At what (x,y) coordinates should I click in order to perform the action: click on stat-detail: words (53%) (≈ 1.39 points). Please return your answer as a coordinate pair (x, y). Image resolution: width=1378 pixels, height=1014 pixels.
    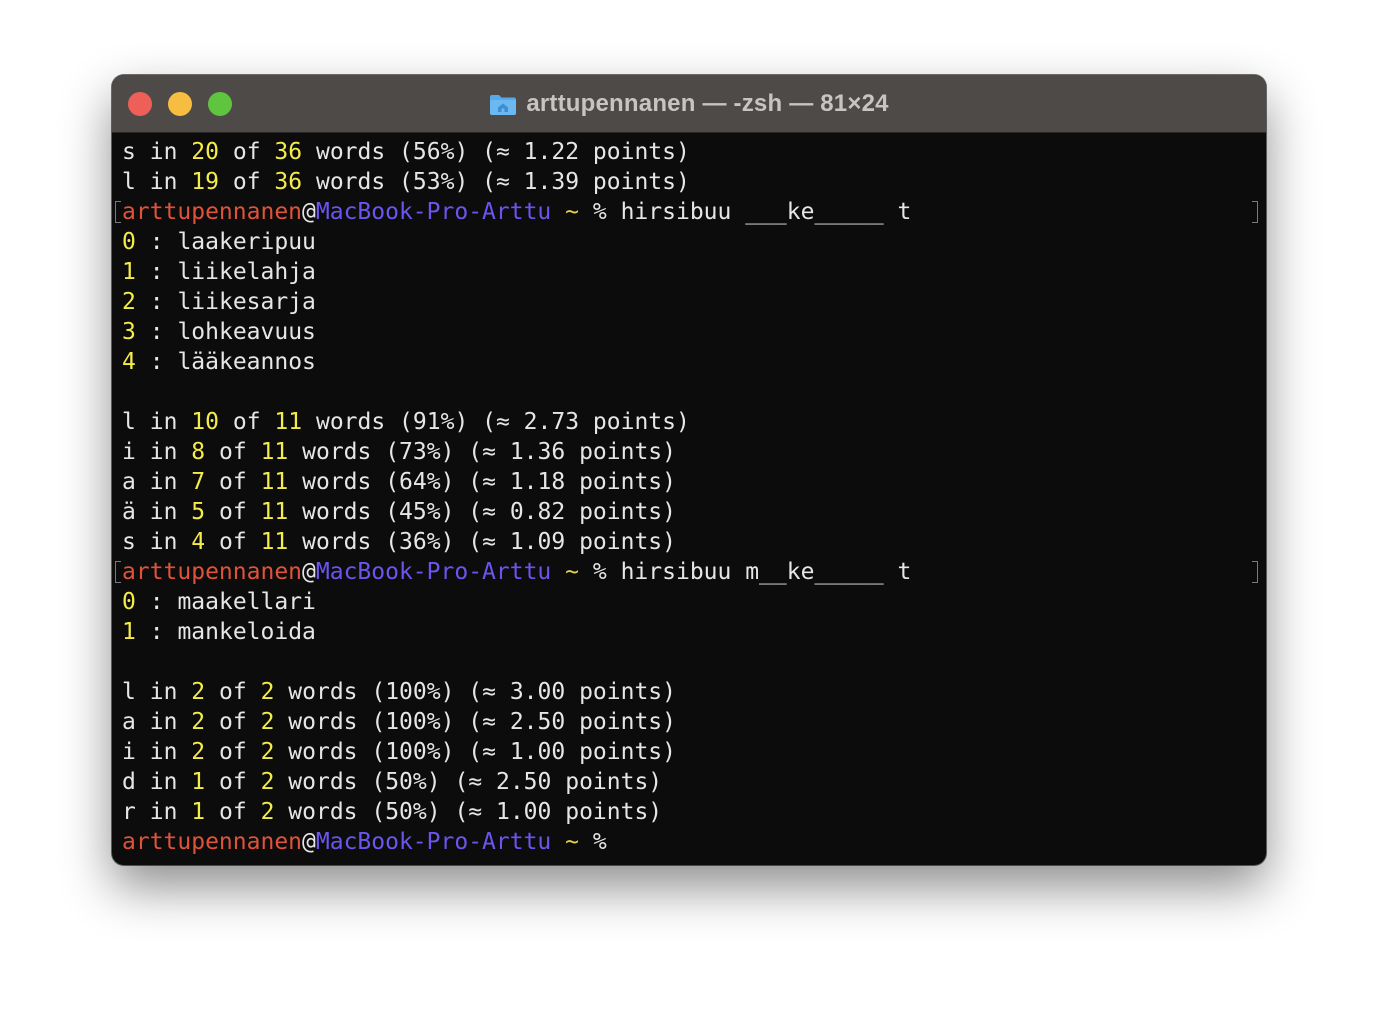
    Looking at the image, I should click on (502, 182).